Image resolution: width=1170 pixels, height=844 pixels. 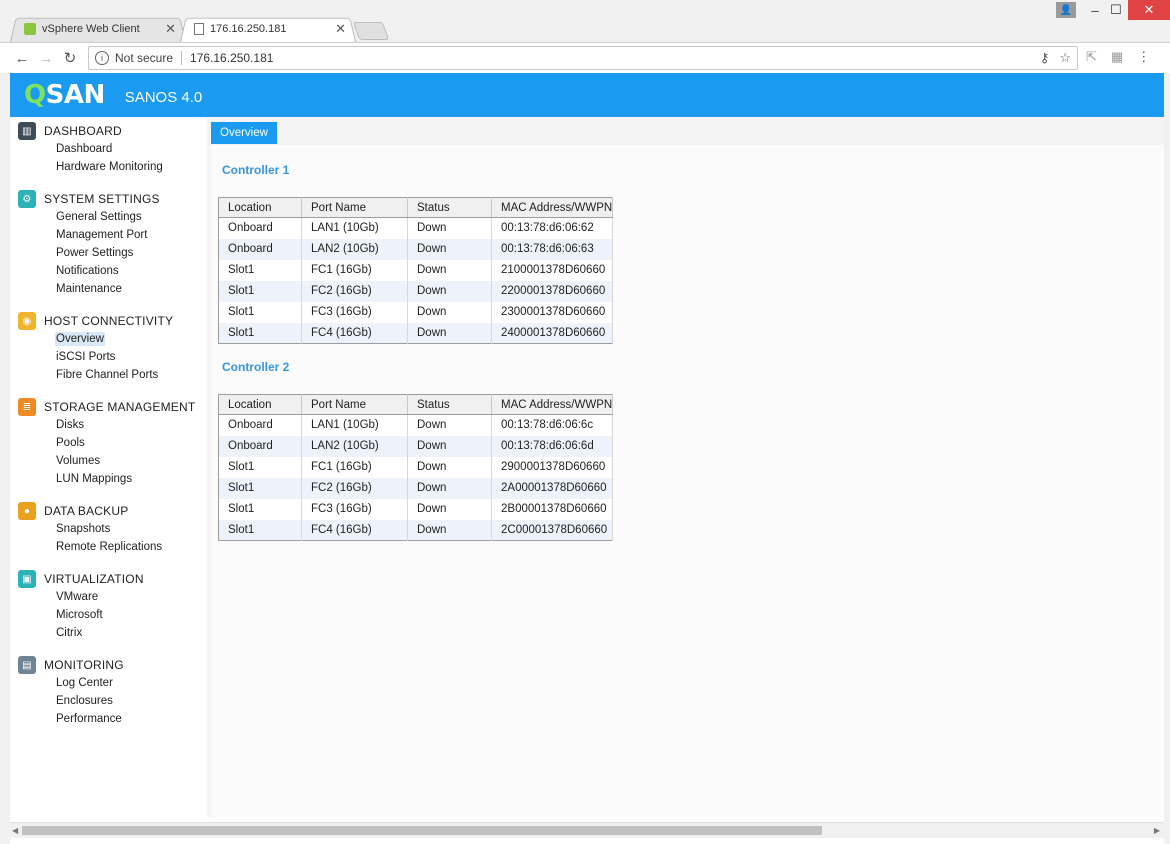 I want to click on tab-overview: Overview, so click(x=244, y=133).